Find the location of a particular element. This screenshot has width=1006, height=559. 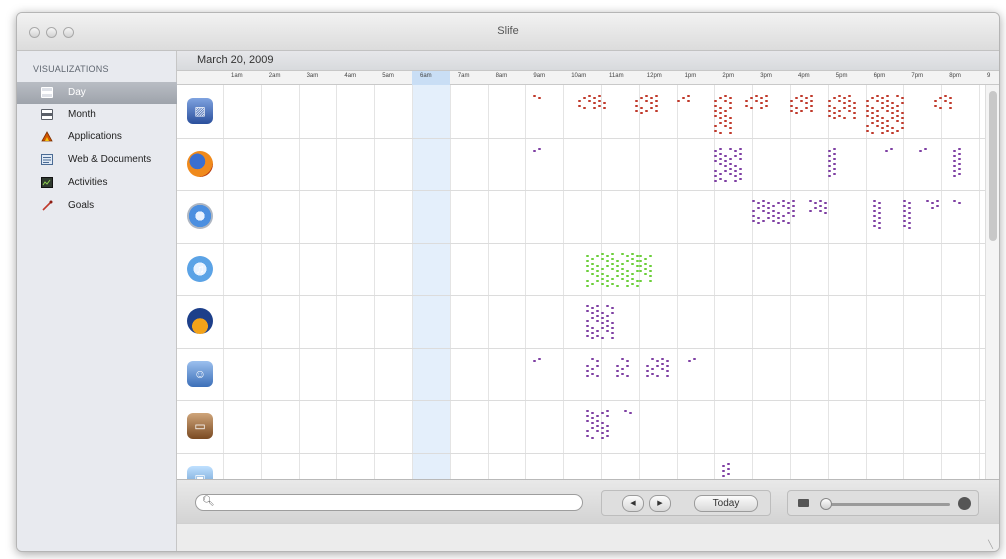

itunes-icon: ♫ is located at coordinates (200, 268).